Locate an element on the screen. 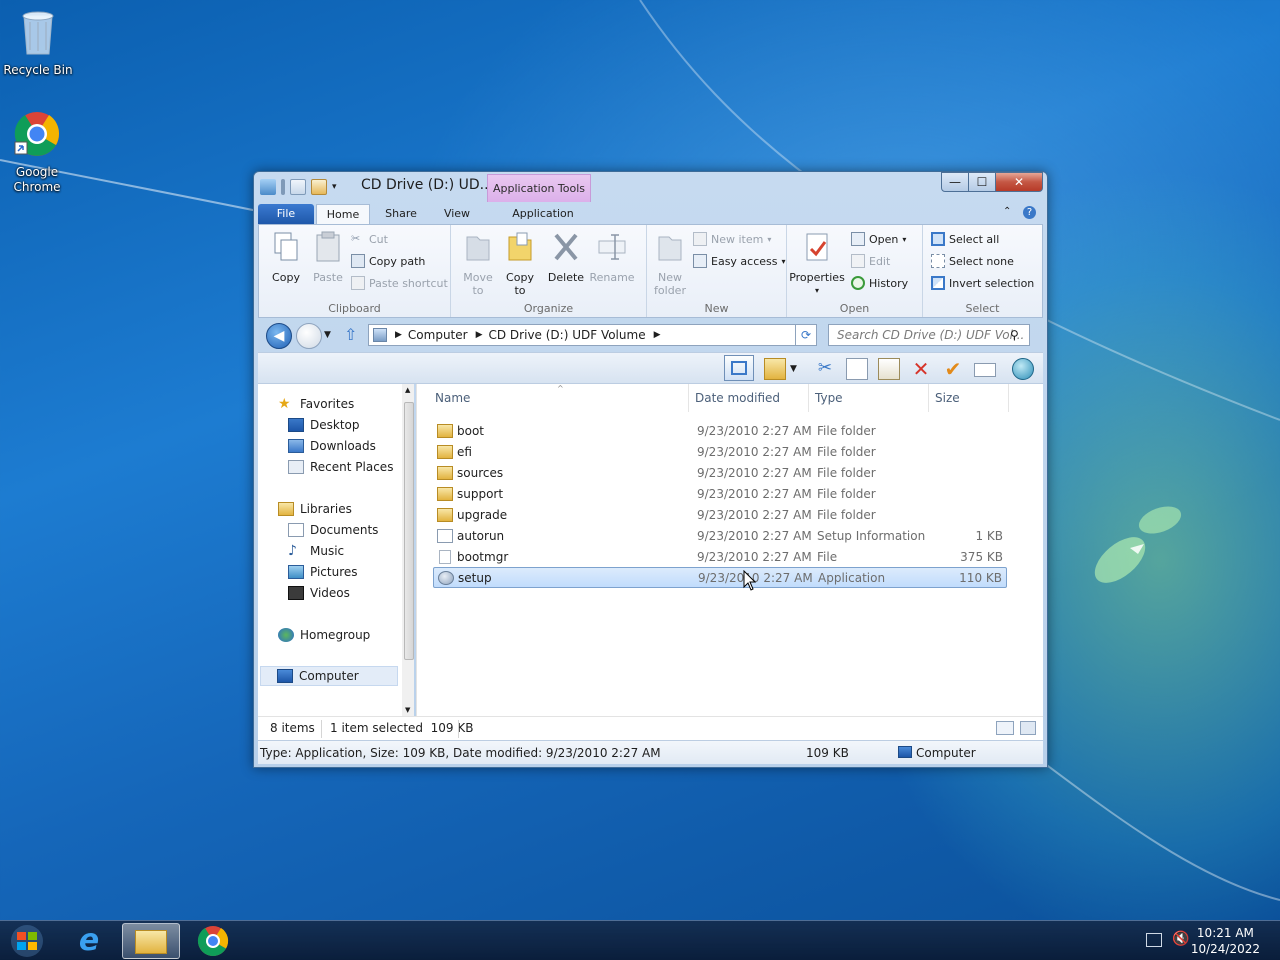 Image resolution: width=1280 pixels, height=960 pixels. refresh-icon: ⟳ is located at coordinates (806, 335).